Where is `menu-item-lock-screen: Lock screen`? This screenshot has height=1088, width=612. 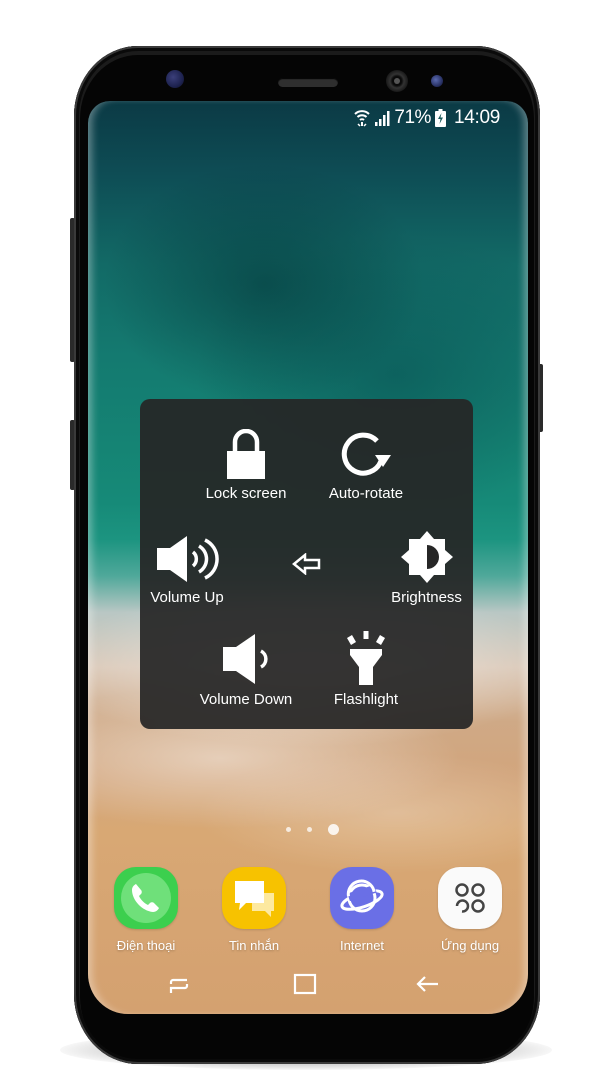 menu-item-lock-screen: Lock screen is located at coordinates (246, 462).